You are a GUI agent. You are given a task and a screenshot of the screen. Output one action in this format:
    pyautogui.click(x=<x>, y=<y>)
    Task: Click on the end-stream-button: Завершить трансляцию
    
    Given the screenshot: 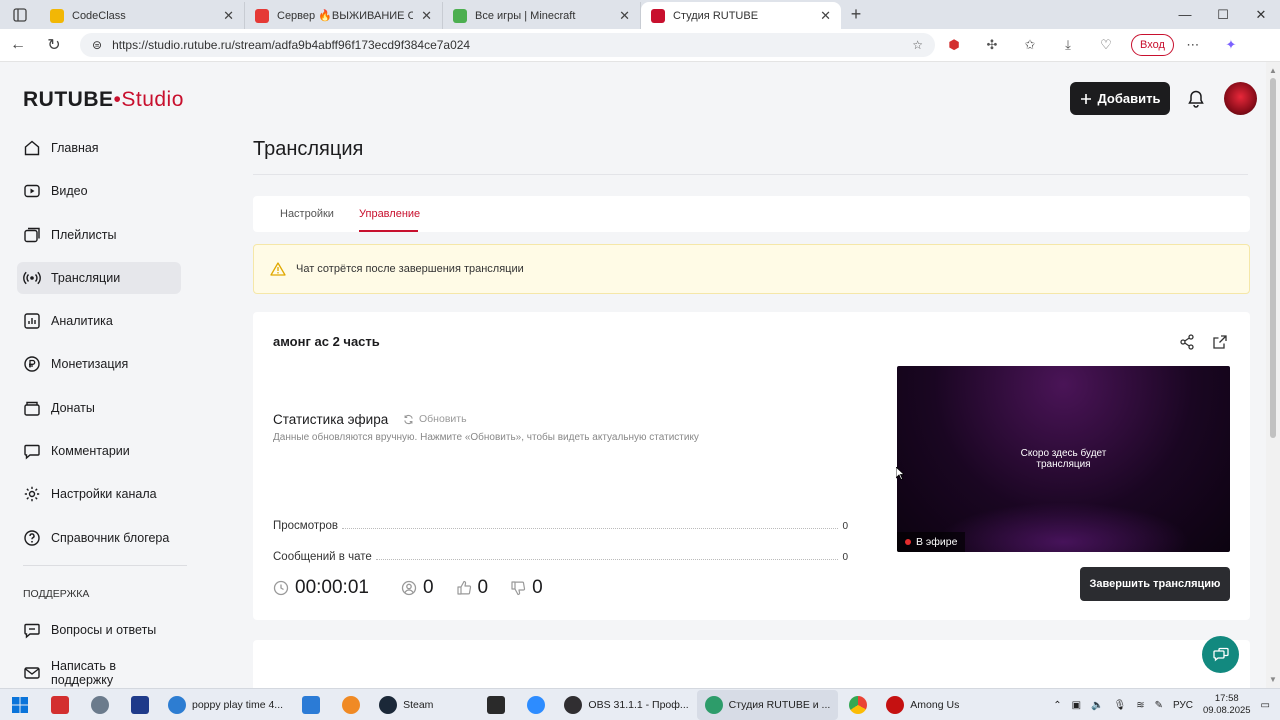 What is the action you would take?
    pyautogui.click(x=1155, y=584)
    